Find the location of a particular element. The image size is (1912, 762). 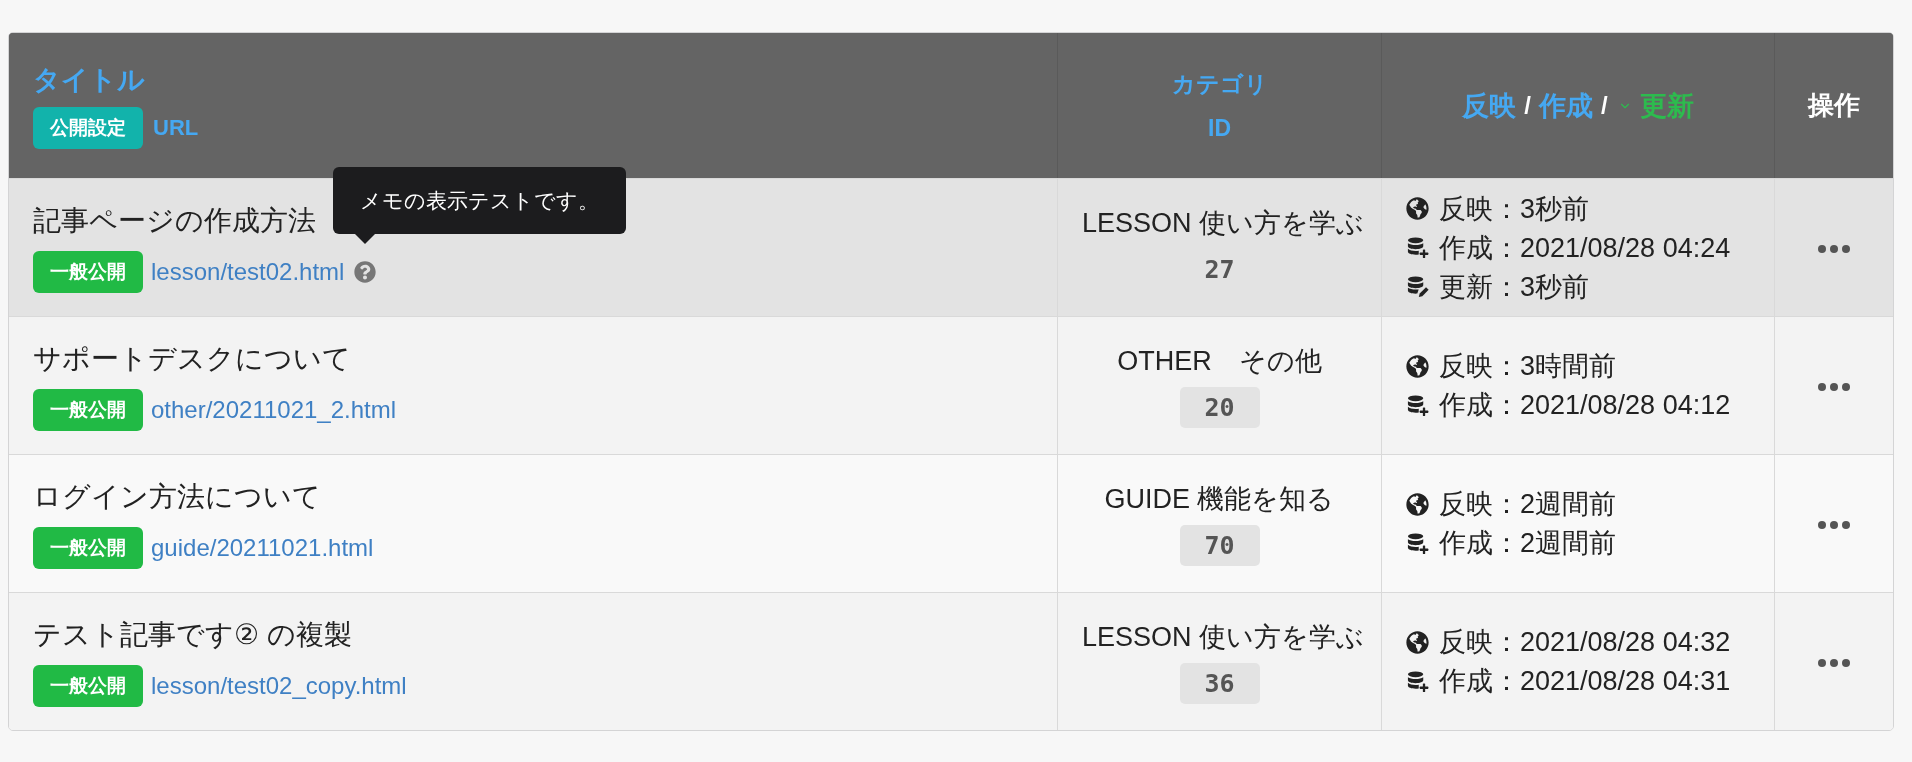

sort-link: 反映 is located at coordinates (1489, 105).